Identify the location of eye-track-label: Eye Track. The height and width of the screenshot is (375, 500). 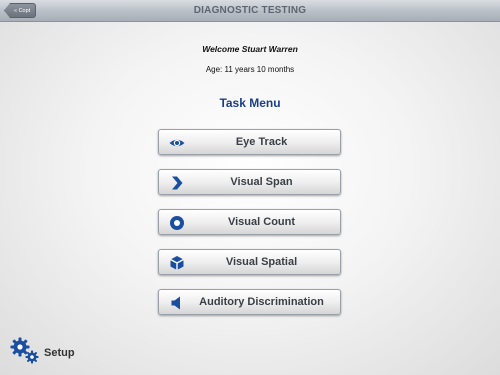
(261, 142).